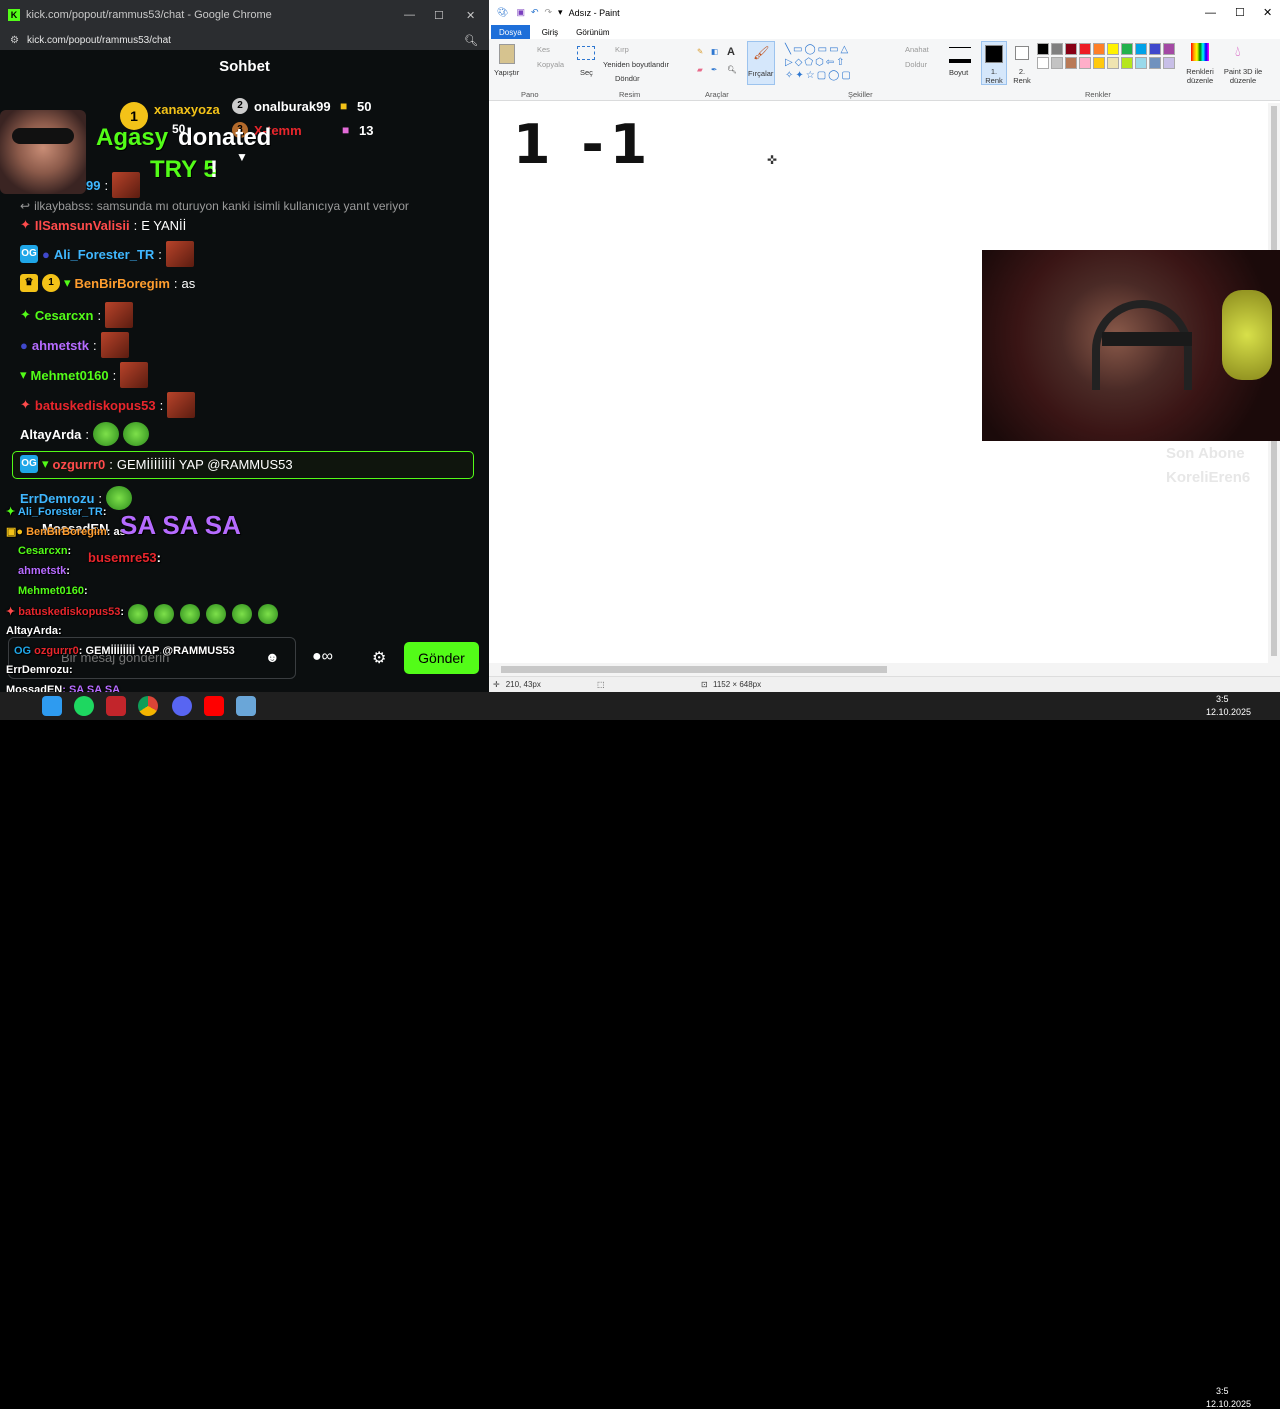  What do you see at coordinates (470, 15) in the screenshot?
I see `close-button: ✕` at bounding box center [470, 15].